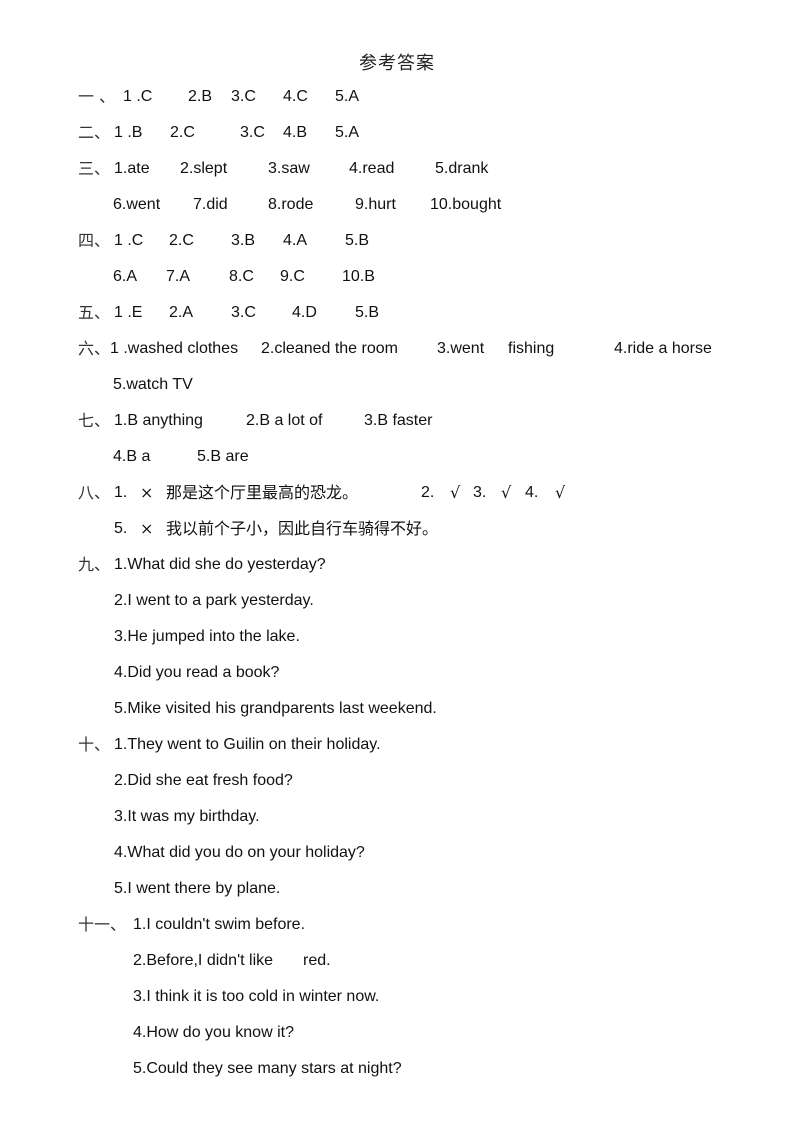  What do you see at coordinates (128, 312) in the screenshot?
I see `answer-item: 1 .E` at bounding box center [128, 312].